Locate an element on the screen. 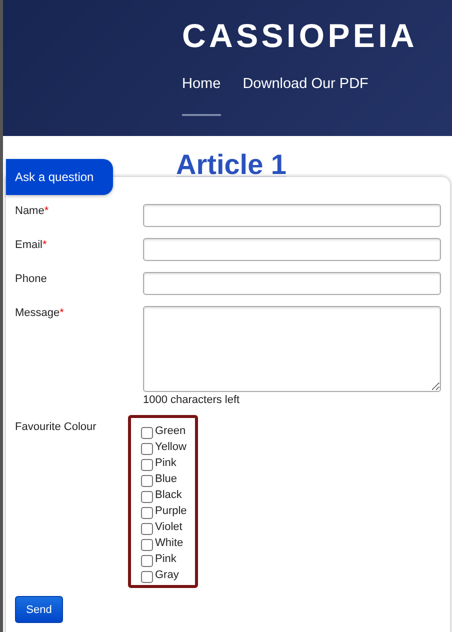 The width and height of the screenshot is (452, 632). field-label: Phone is located at coordinates (31, 279).